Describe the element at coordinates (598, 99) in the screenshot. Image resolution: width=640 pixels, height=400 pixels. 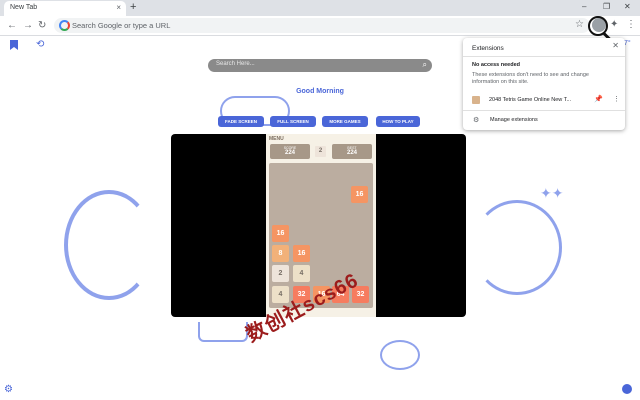
I see `pin-icon: 📌` at that location.